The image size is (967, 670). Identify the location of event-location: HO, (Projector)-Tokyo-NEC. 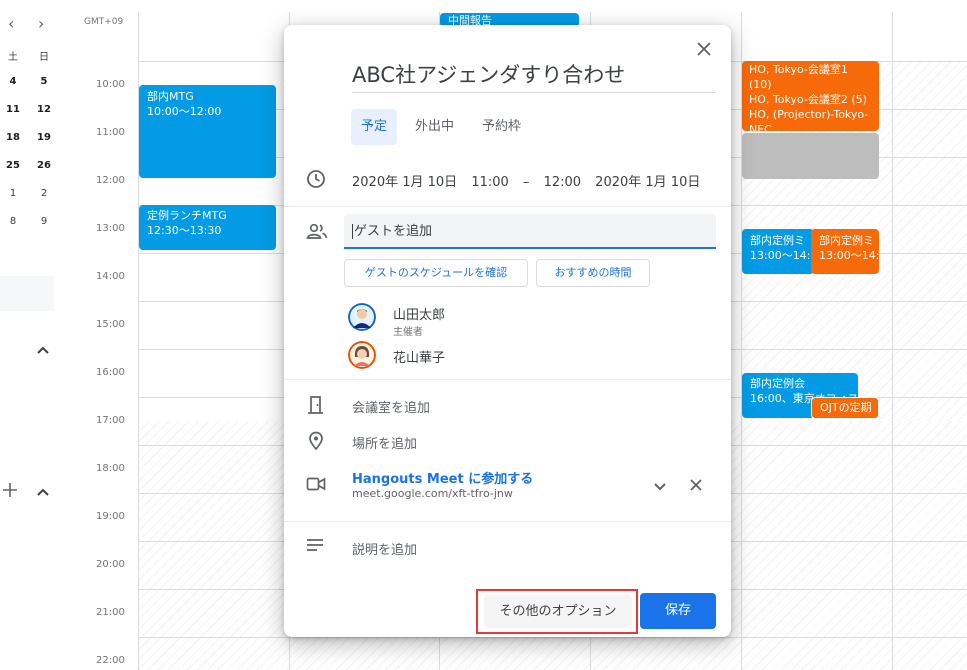
(809, 119).